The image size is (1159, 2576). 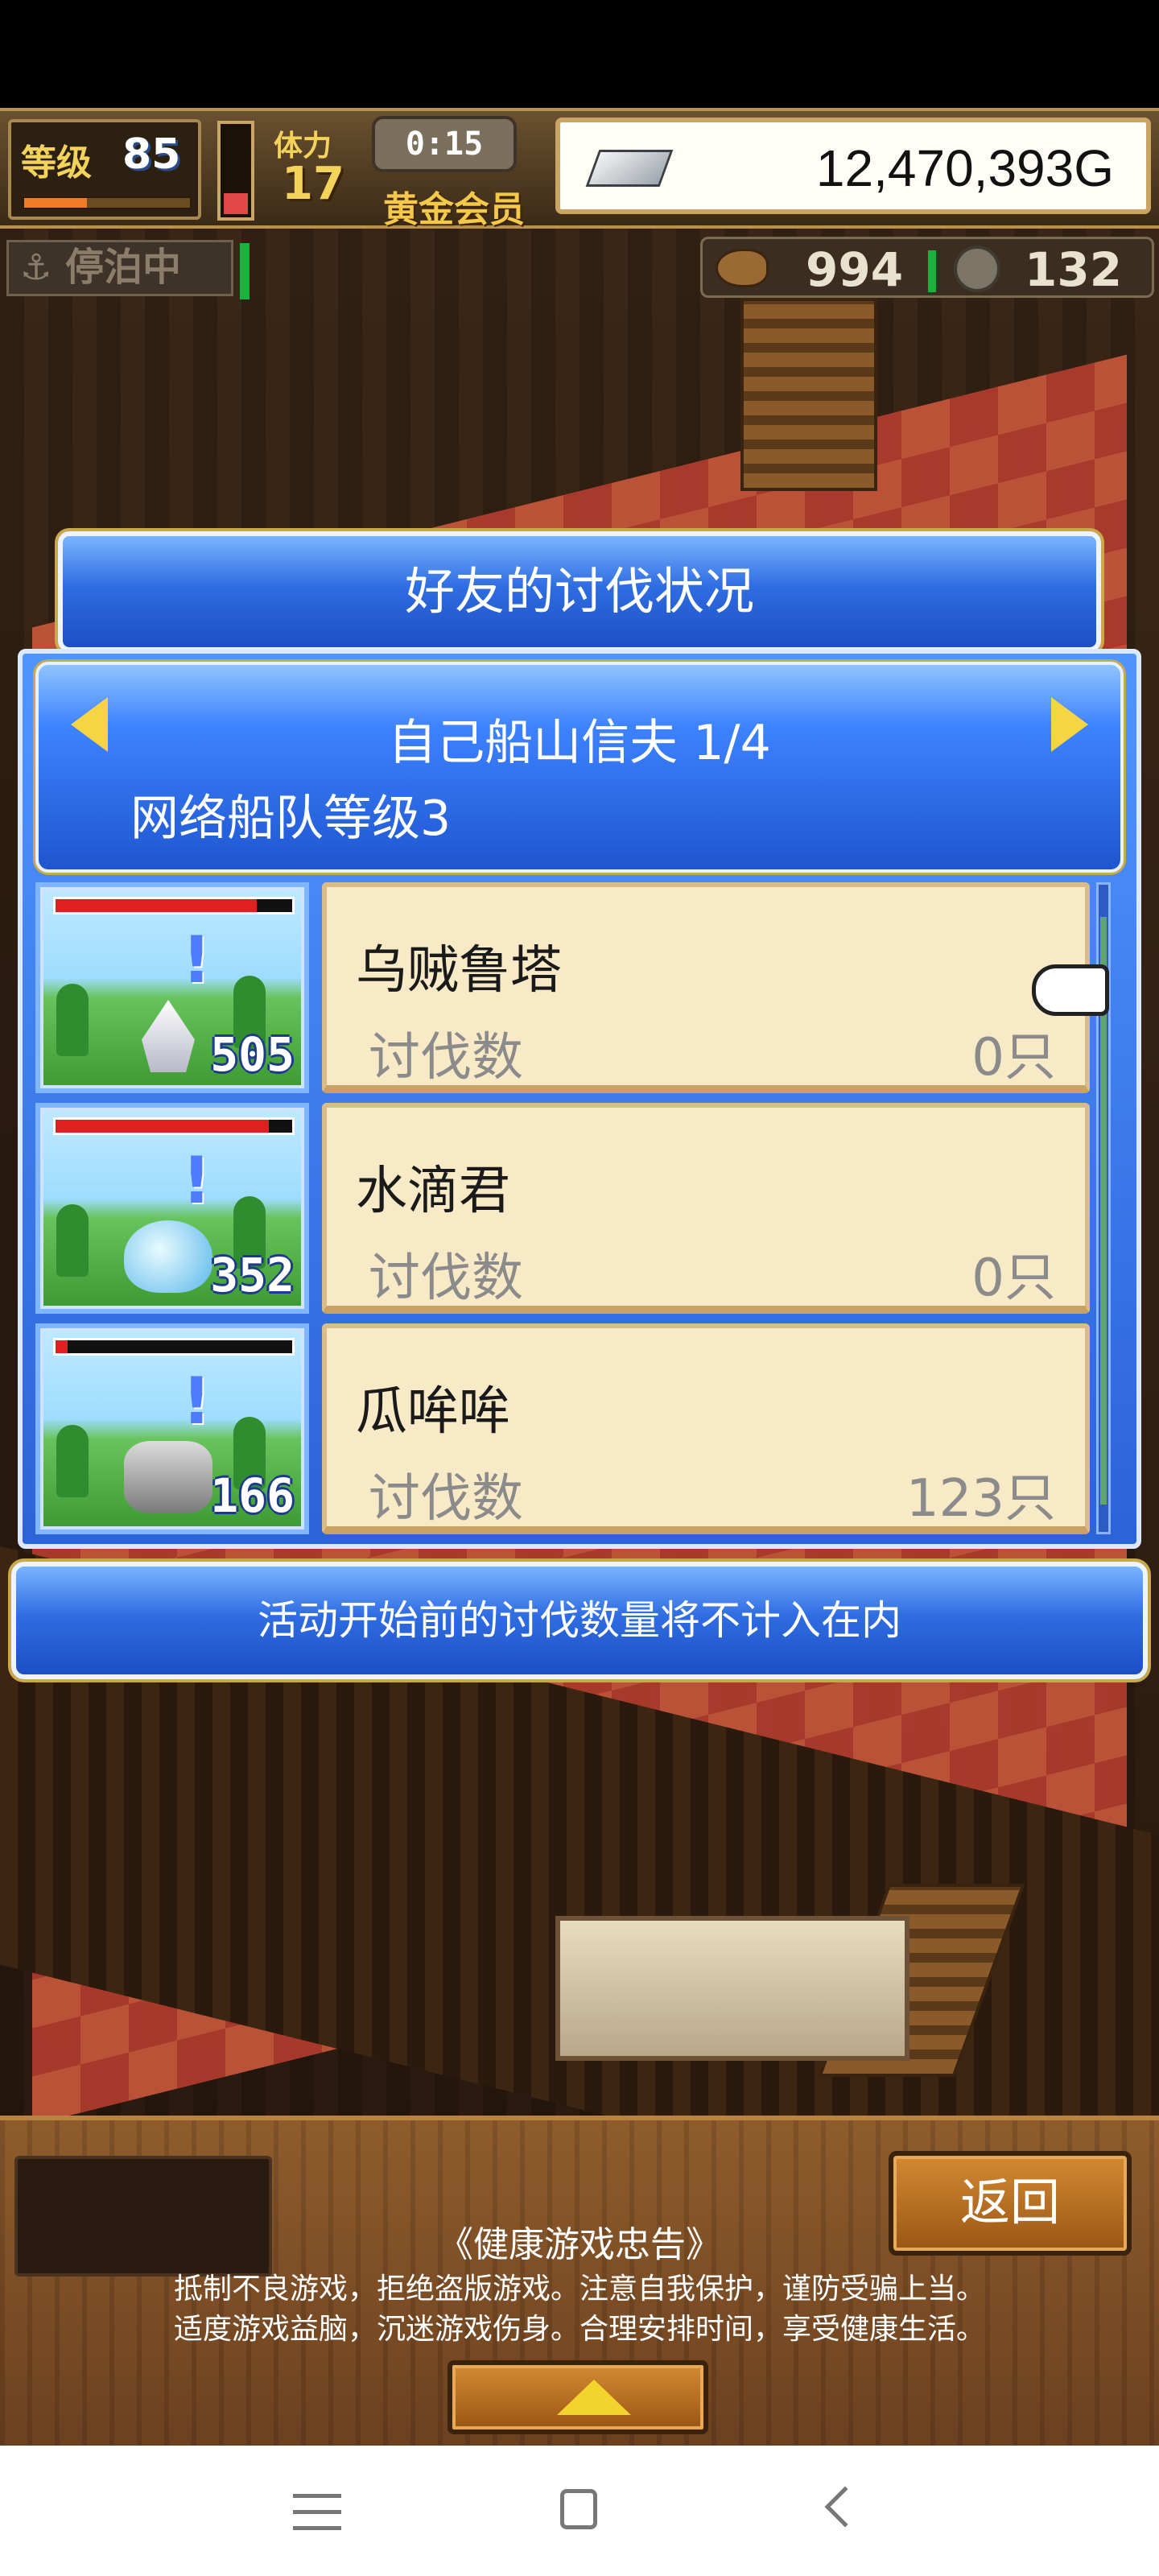 What do you see at coordinates (252, 1054) in the screenshot?
I see `monster-level-number: 505` at bounding box center [252, 1054].